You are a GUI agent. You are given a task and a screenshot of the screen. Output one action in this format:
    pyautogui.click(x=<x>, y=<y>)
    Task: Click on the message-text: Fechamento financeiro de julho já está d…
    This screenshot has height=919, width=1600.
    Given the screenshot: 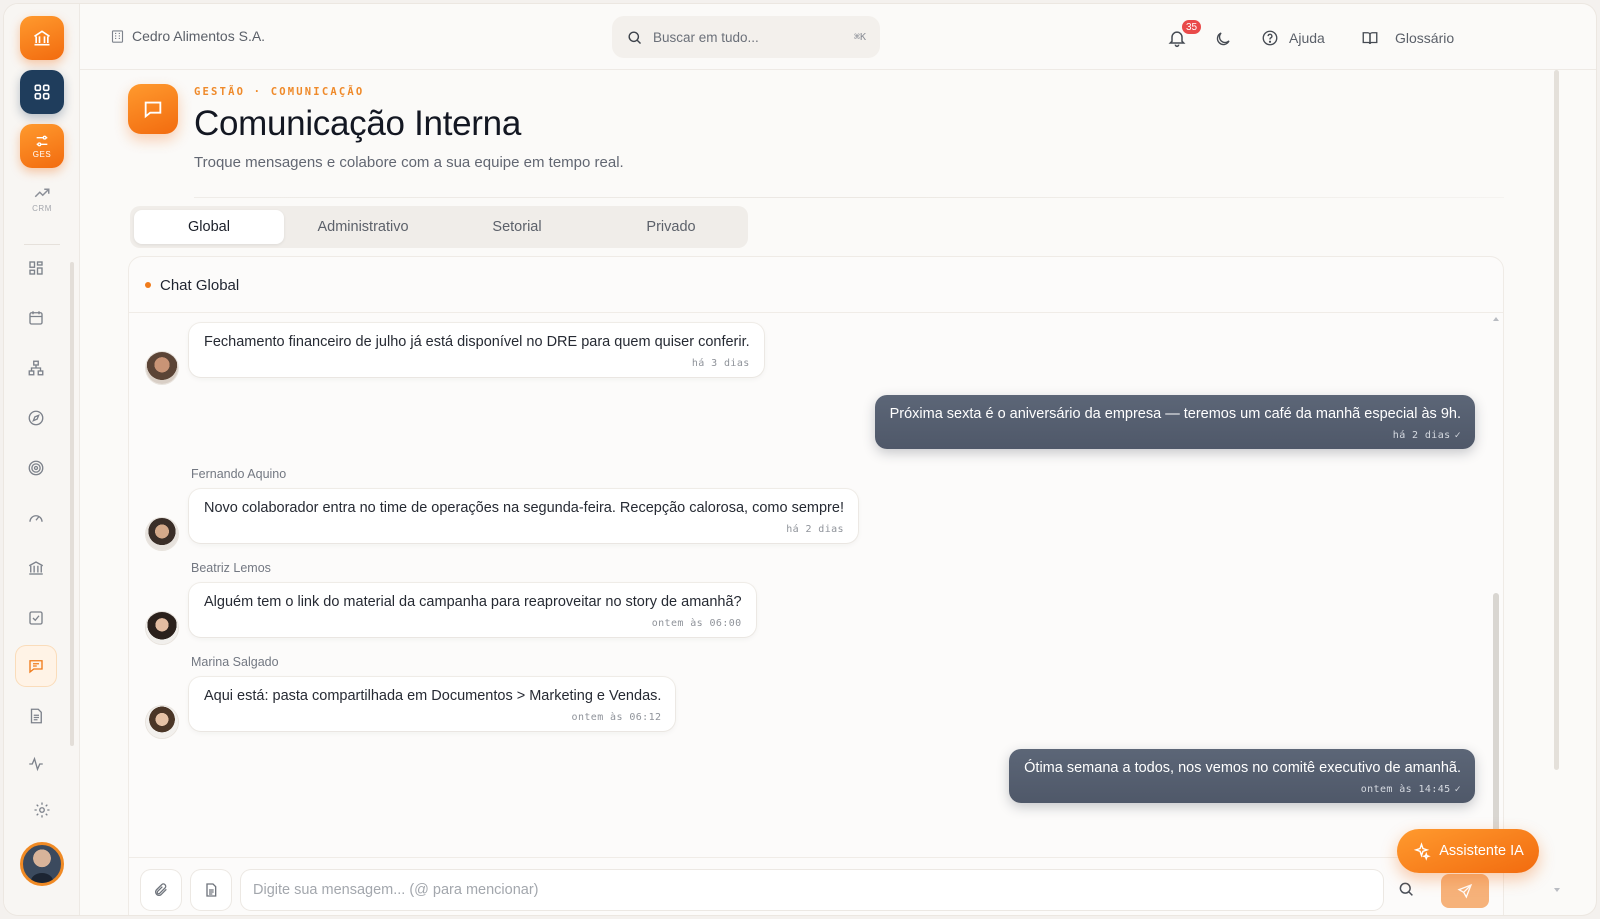 What is the action you would take?
    pyautogui.click(x=477, y=342)
    